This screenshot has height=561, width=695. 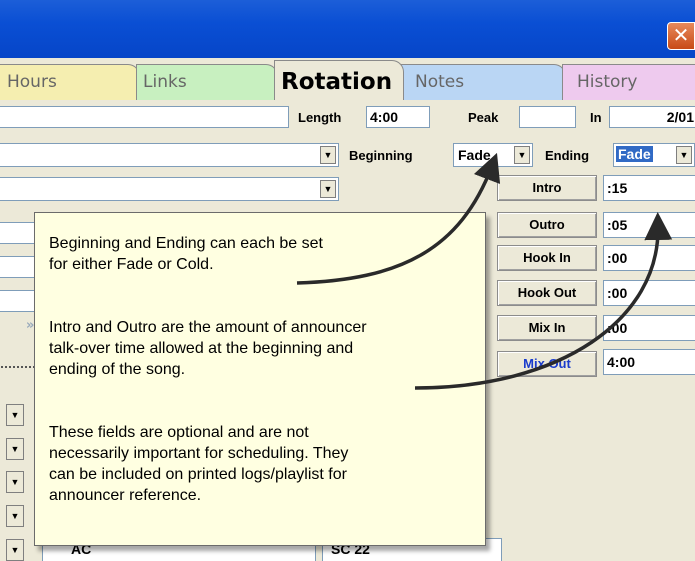 I want to click on close-button: ✕, so click(x=681, y=36).